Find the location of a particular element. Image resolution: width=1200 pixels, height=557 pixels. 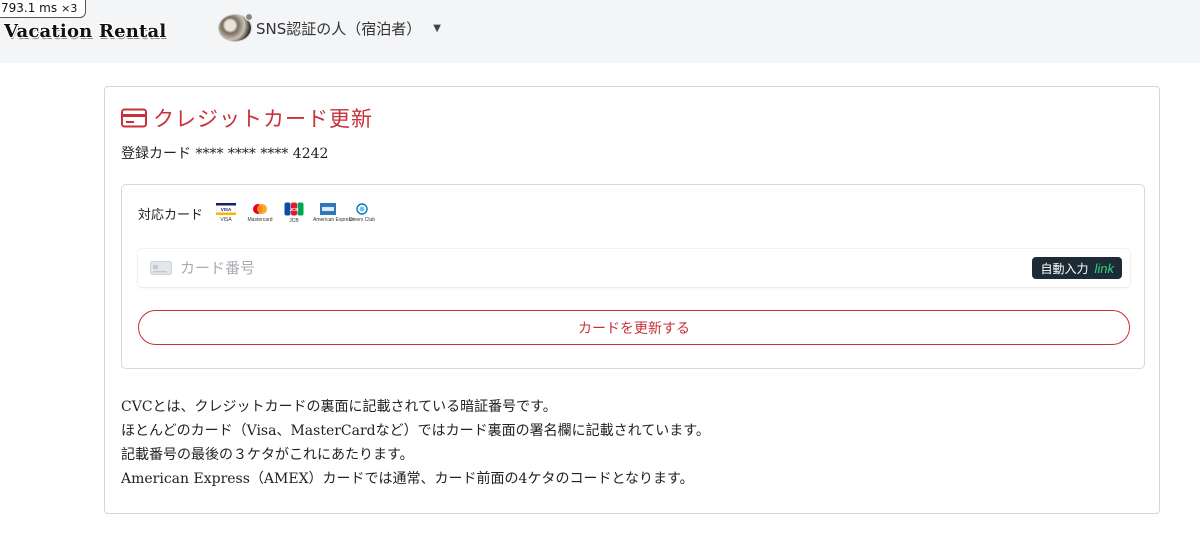

card-number-field: 自動入力 link is located at coordinates (634, 268).